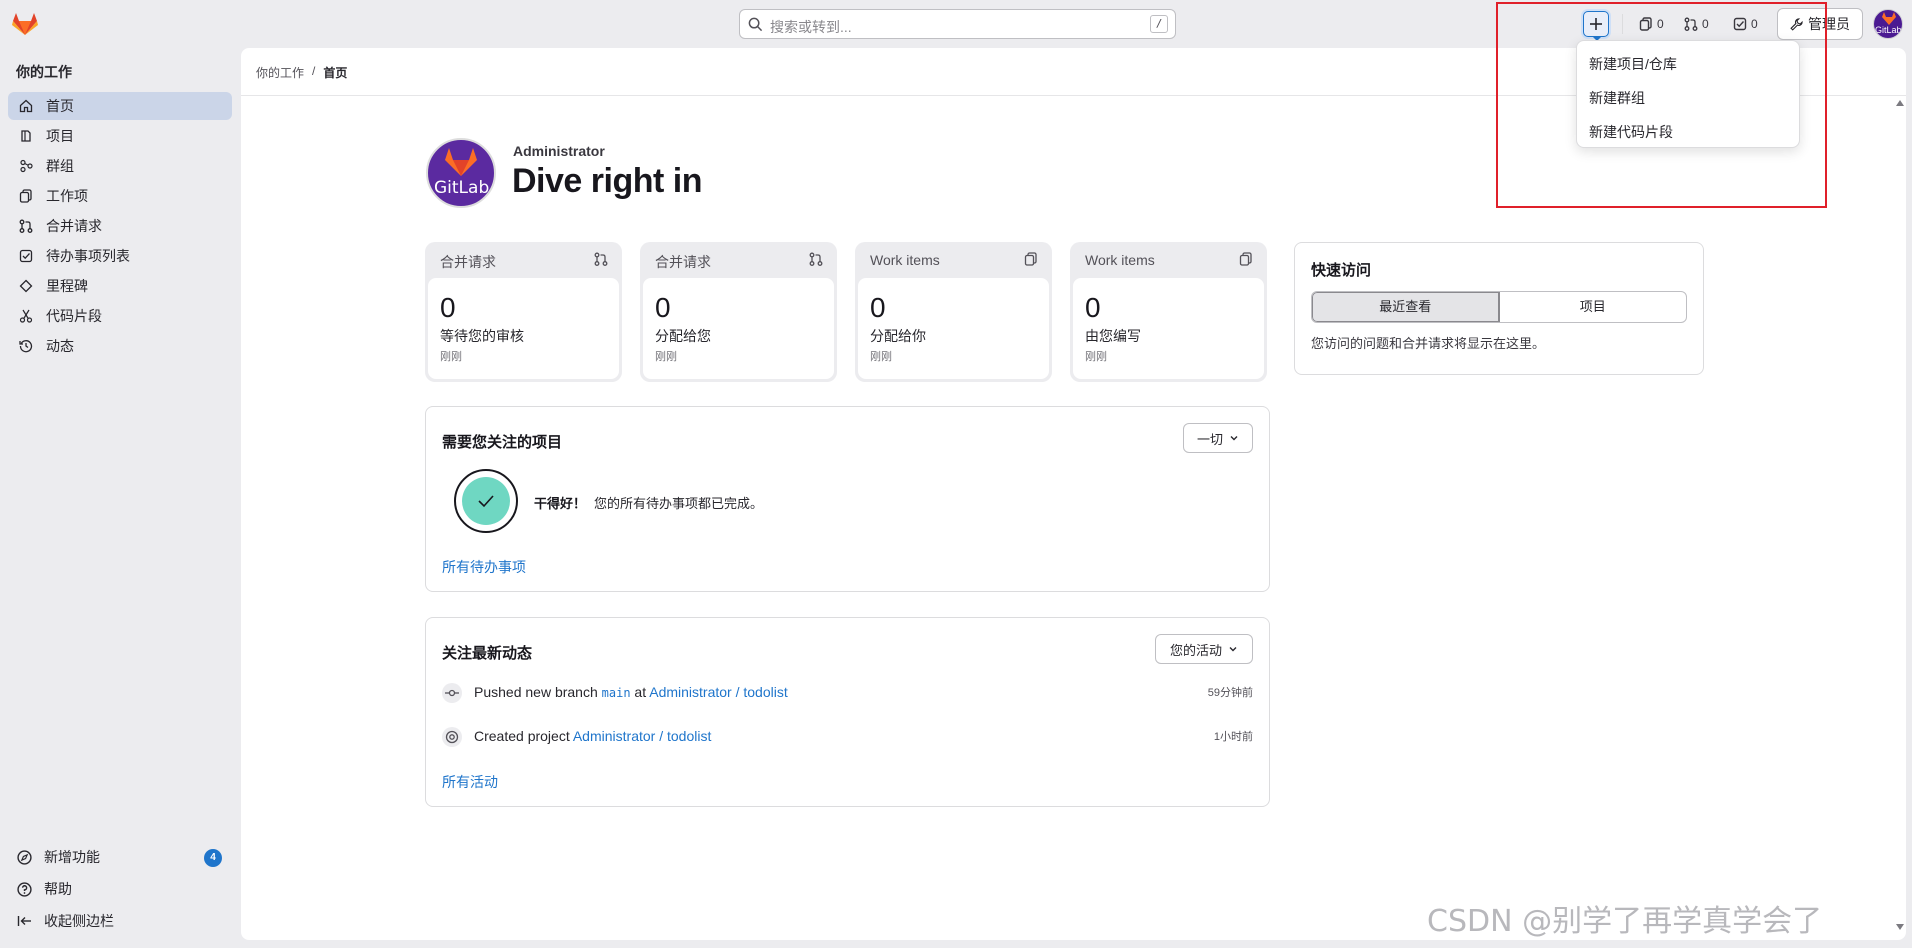 The height and width of the screenshot is (948, 1912). Describe the element at coordinates (1209, 439) in the screenshot. I see `attention-filter-value: 一切` at that location.